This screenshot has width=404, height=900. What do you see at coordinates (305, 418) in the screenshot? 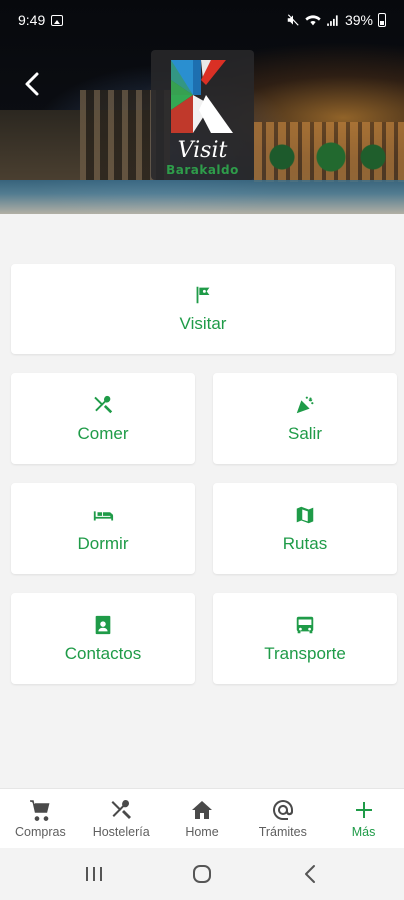
I see `salir-card: Salir` at bounding box center [305, 418].